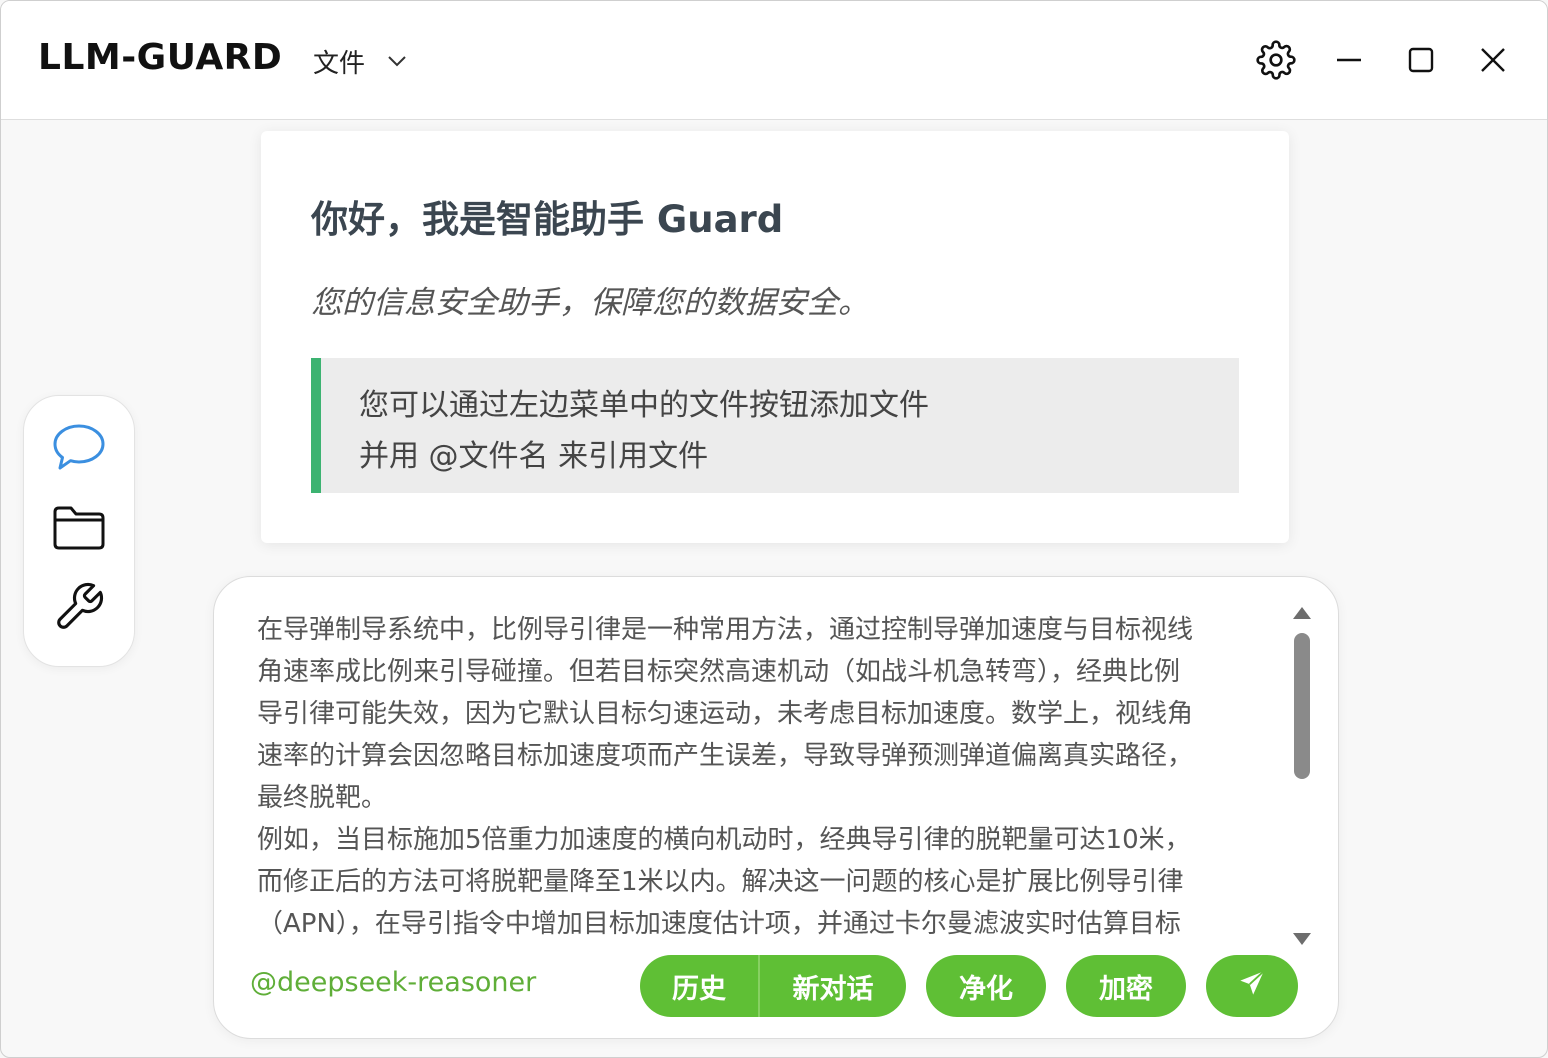 The width and height of the screenshot is (1548, 1058). Describe the element at coordinates (1302, 613) in the screenshot. I see `scroll-up-arrow-icon` at that location.